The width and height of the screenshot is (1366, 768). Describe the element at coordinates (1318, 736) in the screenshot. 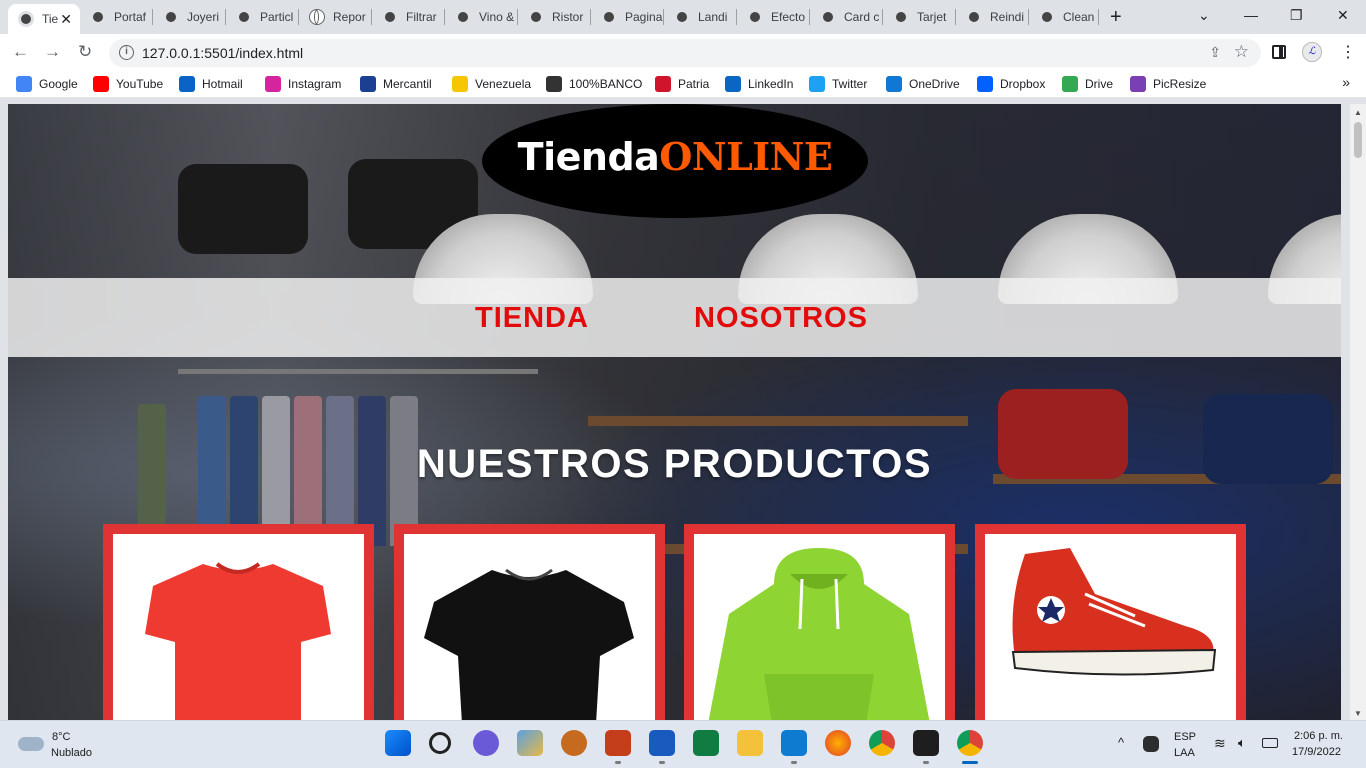

I see `clock-time: 2:06 p. m.` at that location.